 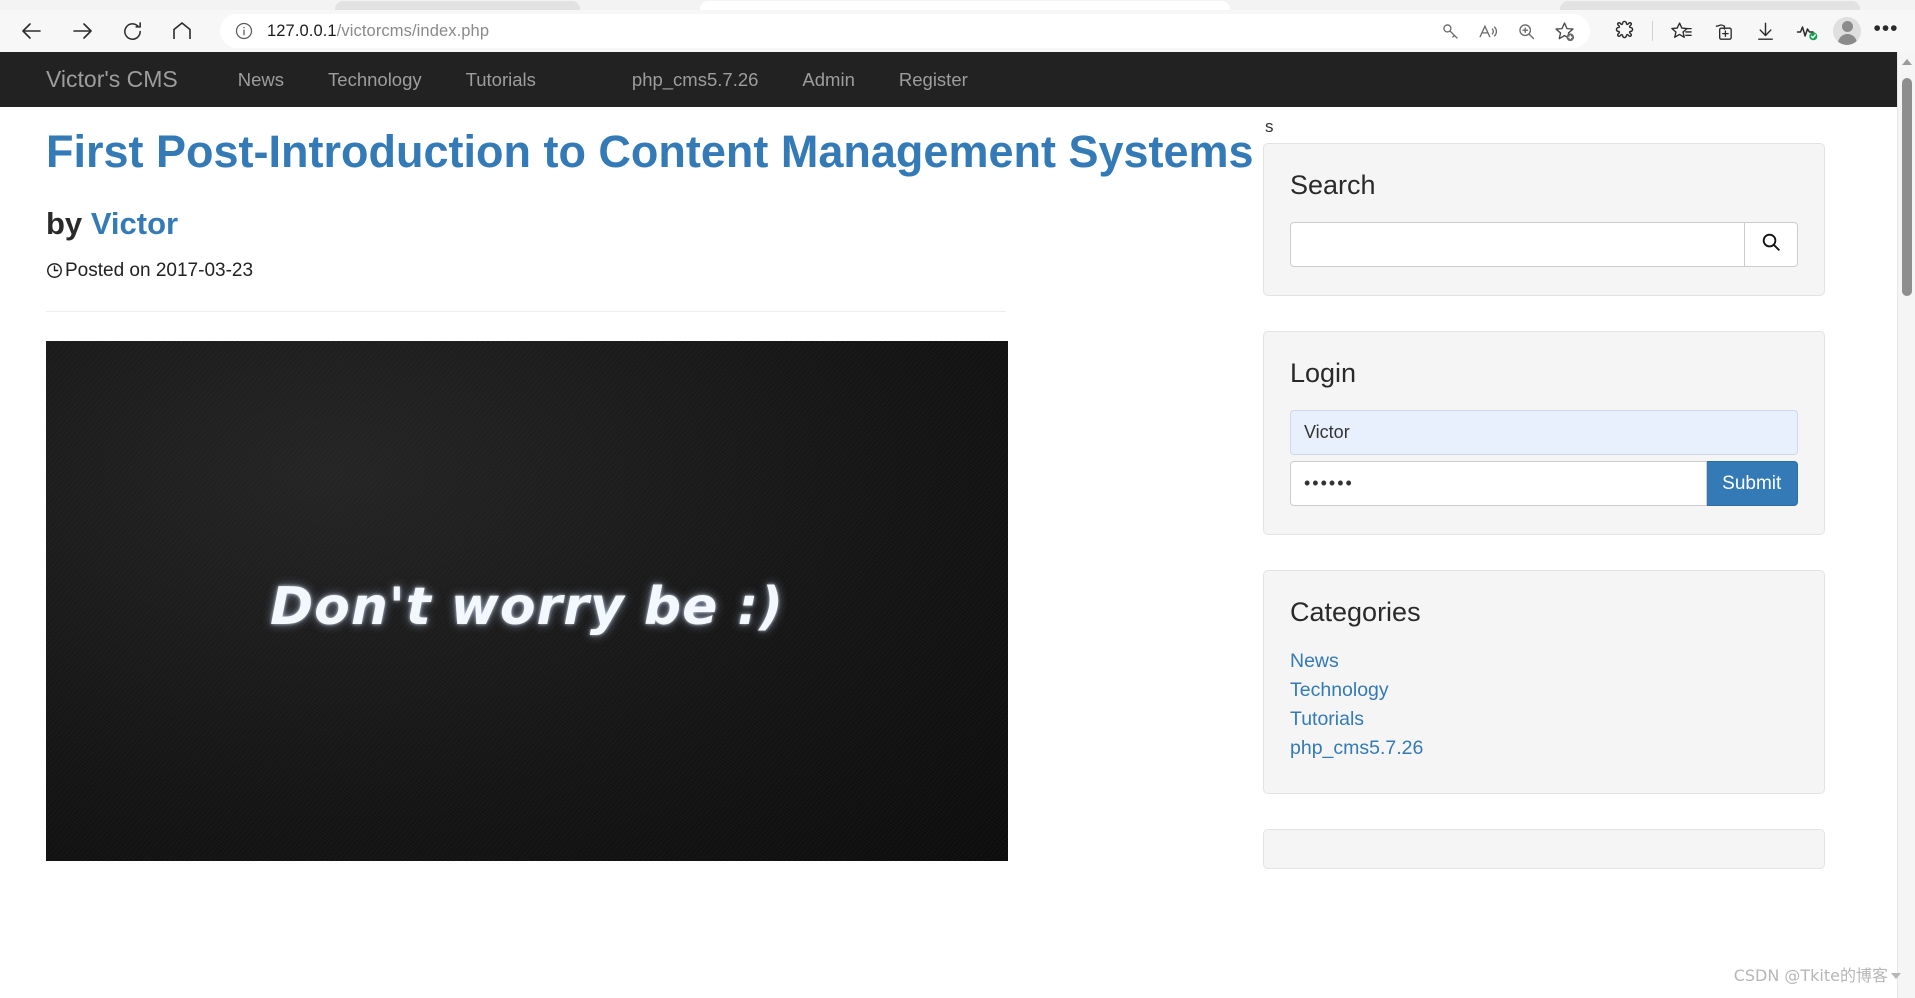 I want to click on search-widget: Search, so click(x=1544, y=219).